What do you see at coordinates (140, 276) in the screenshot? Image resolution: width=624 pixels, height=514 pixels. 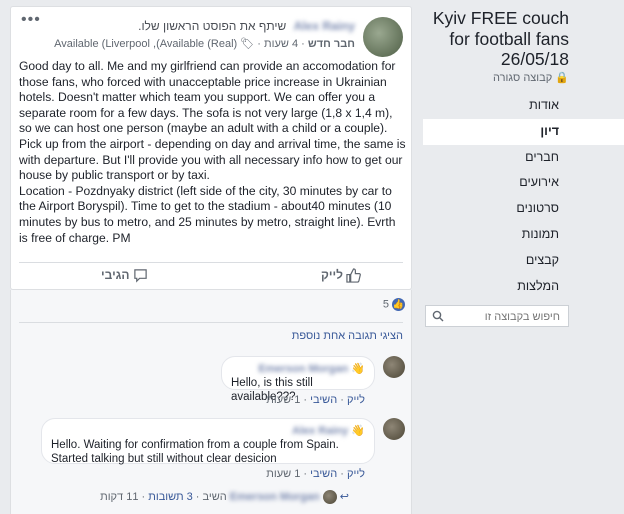 I see `comment-icon` at bounding box center [140, 276].